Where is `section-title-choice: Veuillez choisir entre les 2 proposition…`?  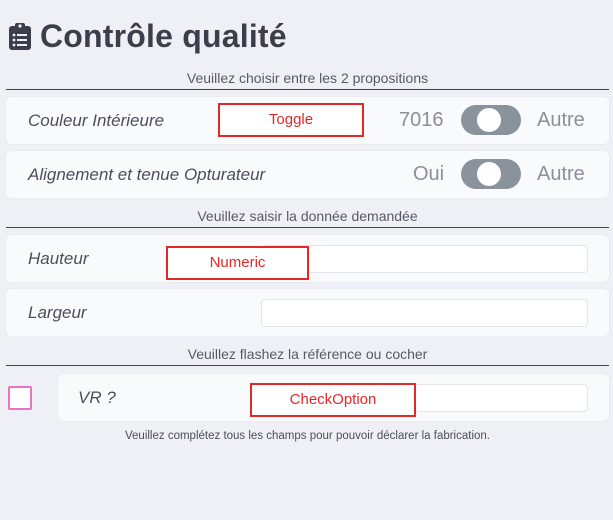
section-title-choice: Veuillez choisir entre les 2 proposition… is located at coordinates (307, 78).